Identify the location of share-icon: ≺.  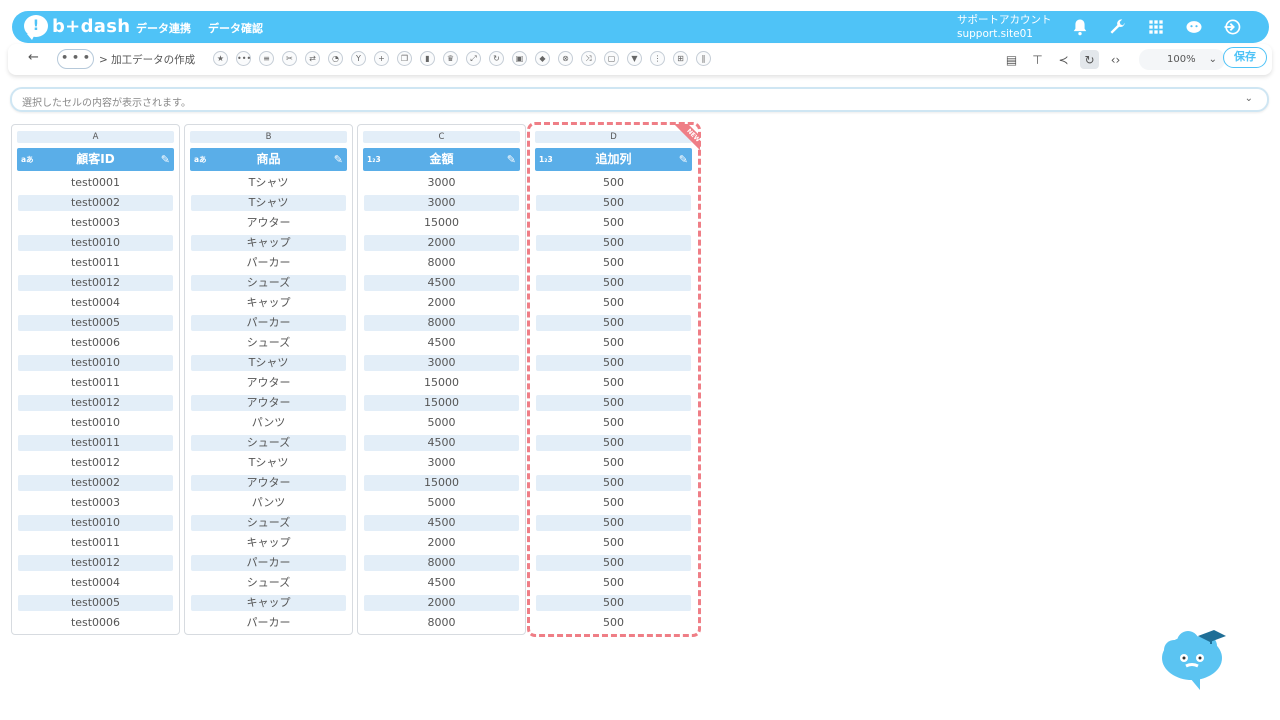
(1063, 59).